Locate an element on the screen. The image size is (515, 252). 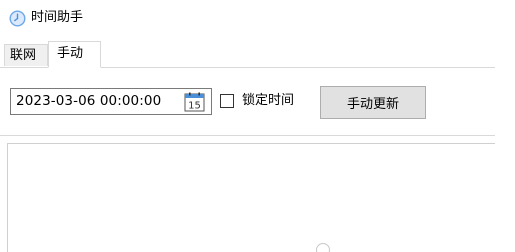
calendar-icon: 15 is located at coordinates (194, 102).